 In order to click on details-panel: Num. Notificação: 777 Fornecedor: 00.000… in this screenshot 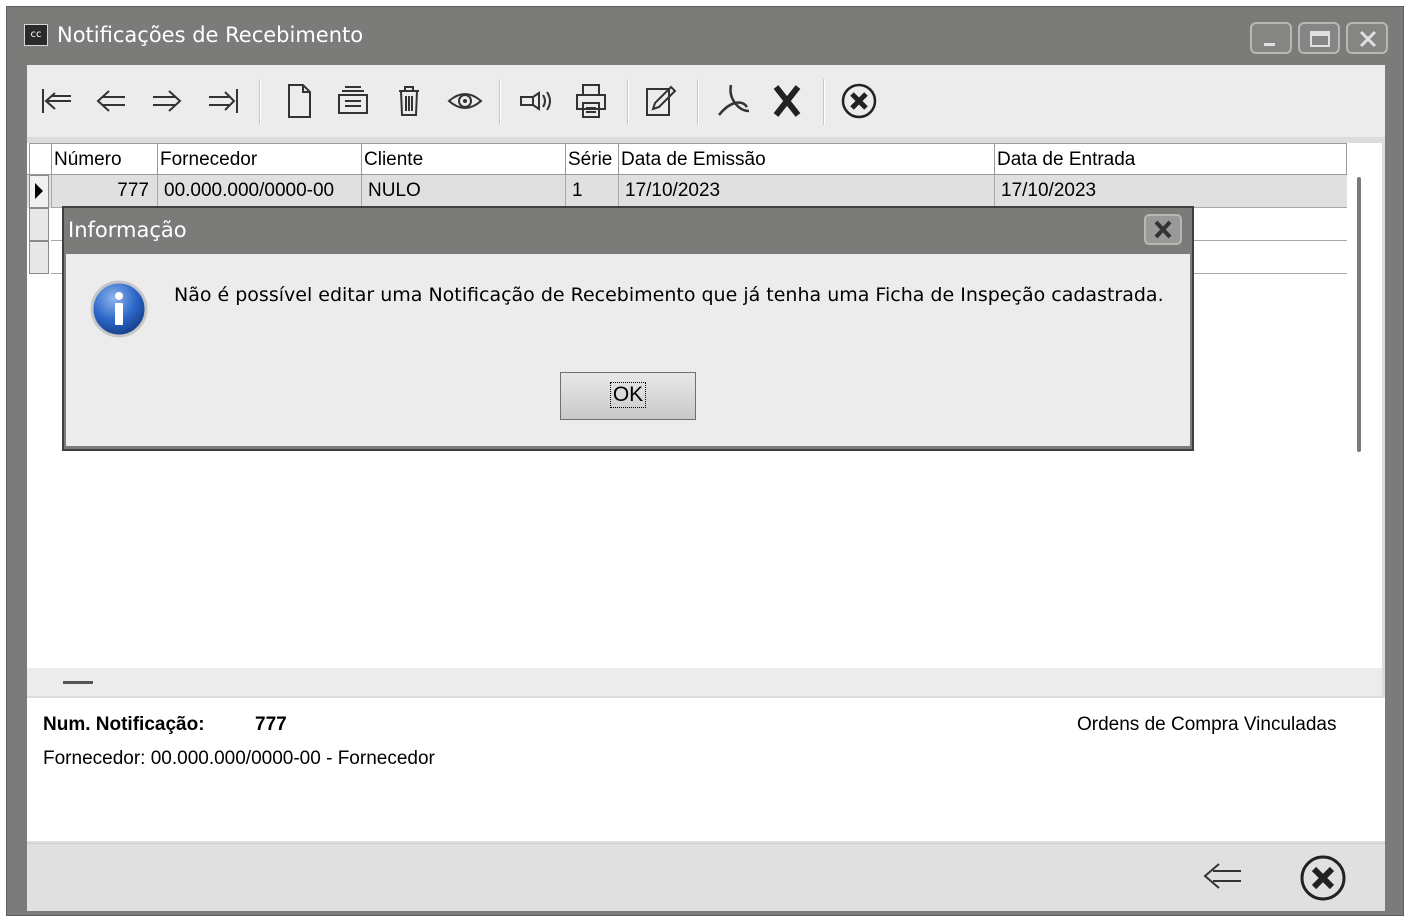, I will do `click(706, 769)`.